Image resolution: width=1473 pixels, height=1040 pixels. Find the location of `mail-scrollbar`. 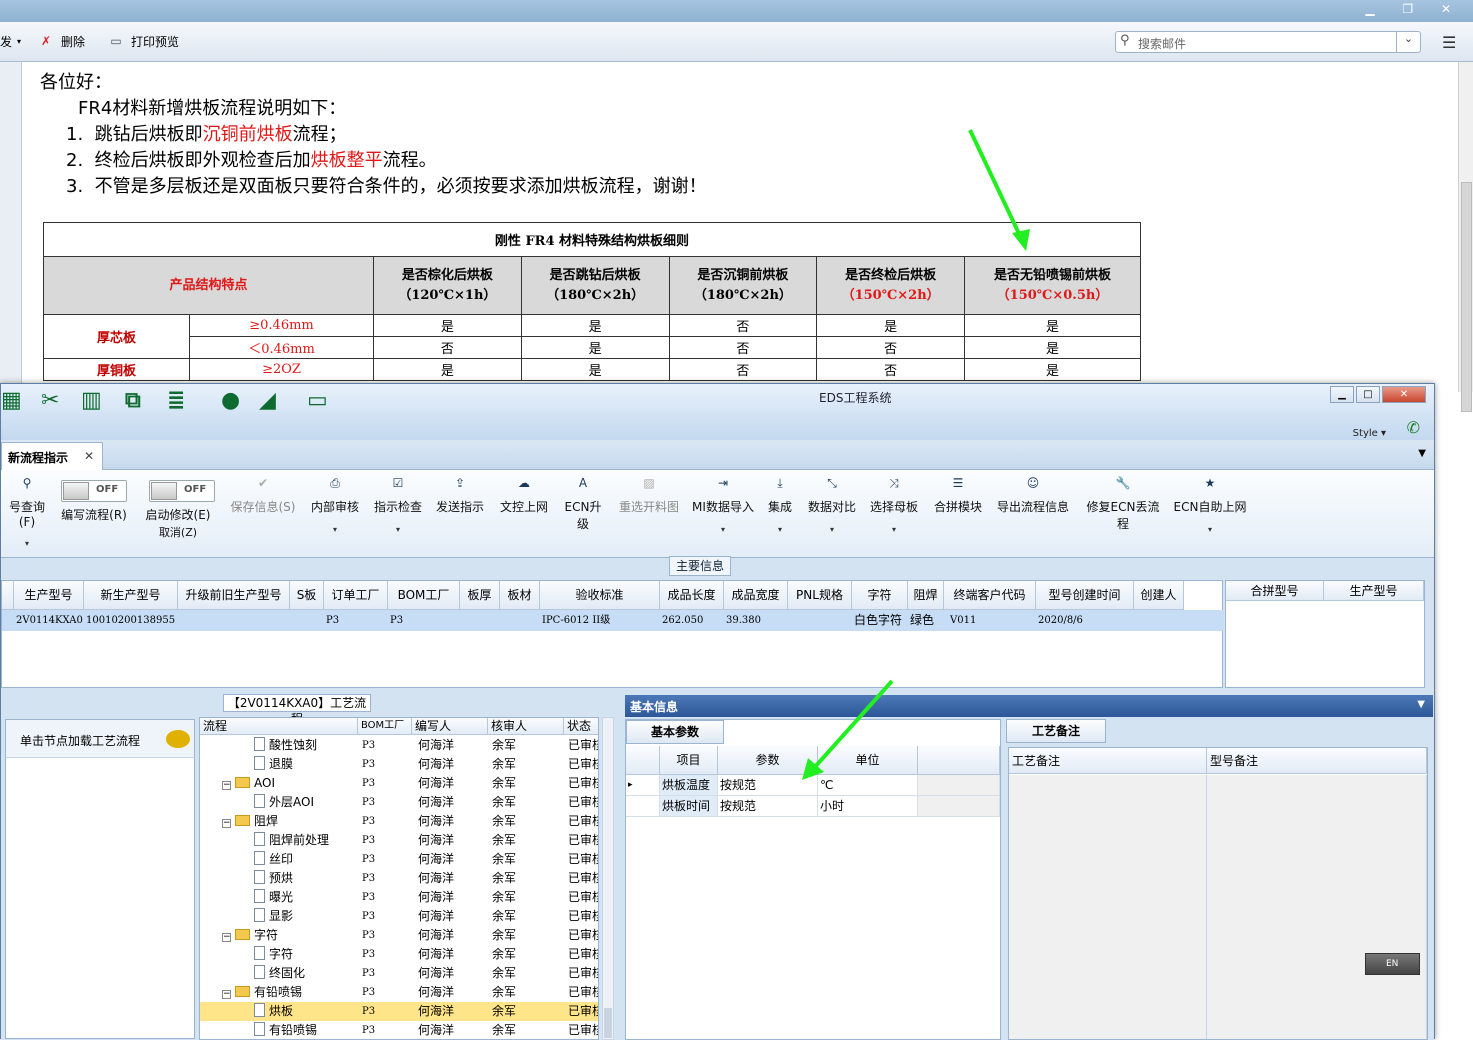

mail-scrollbar is located at coordinates (1465, 237).